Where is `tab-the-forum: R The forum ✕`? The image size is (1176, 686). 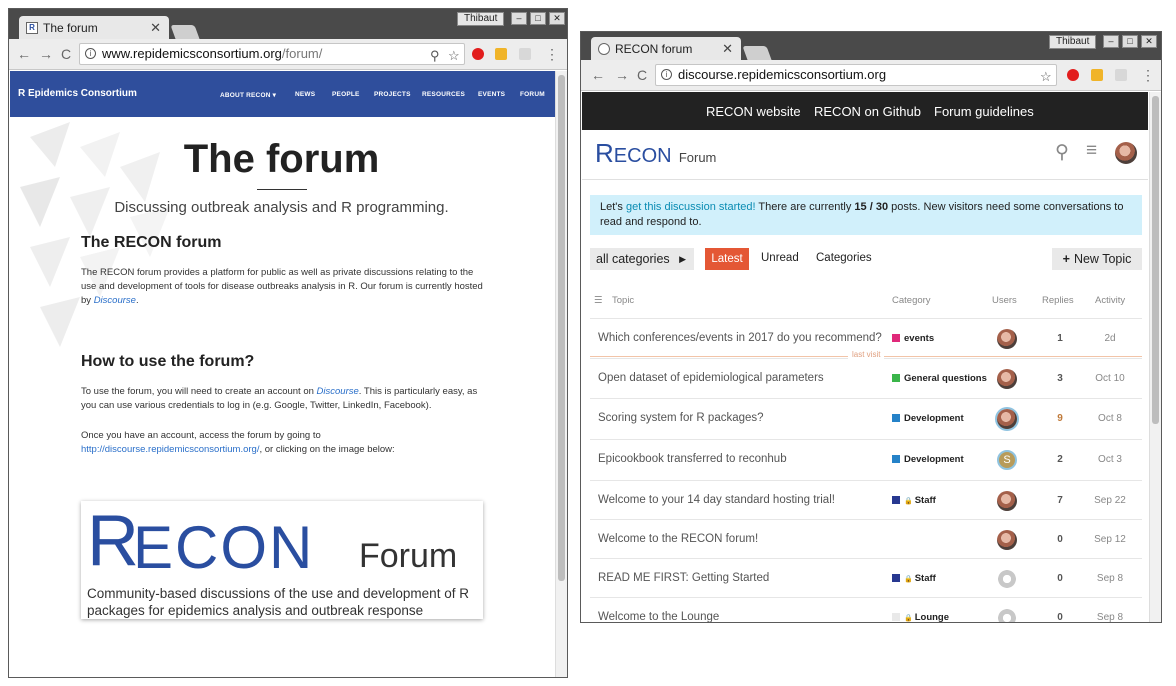 tab-the-forum: R The forum ✕ is located at coordinates (94, 28).